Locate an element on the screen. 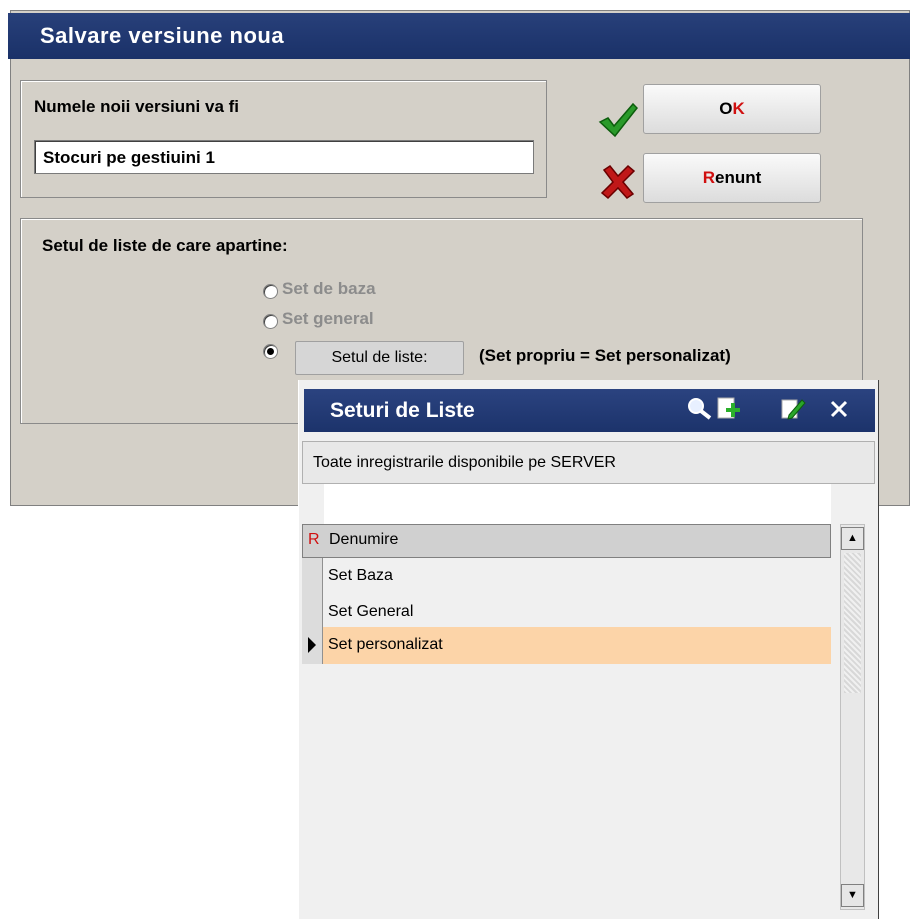 The height and width of the screenshot is (919, 918). ok-button: OK is located at coordinates (732, 109).